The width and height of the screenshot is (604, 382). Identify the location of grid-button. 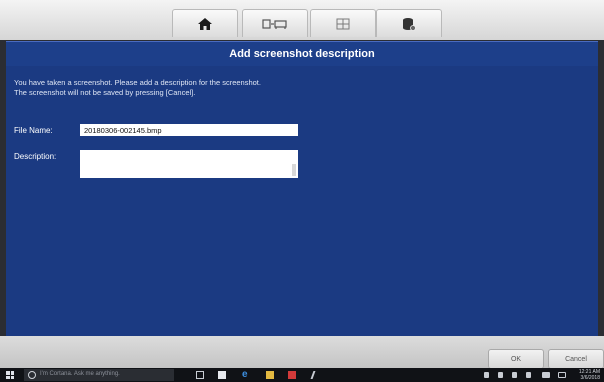
(343, 23).